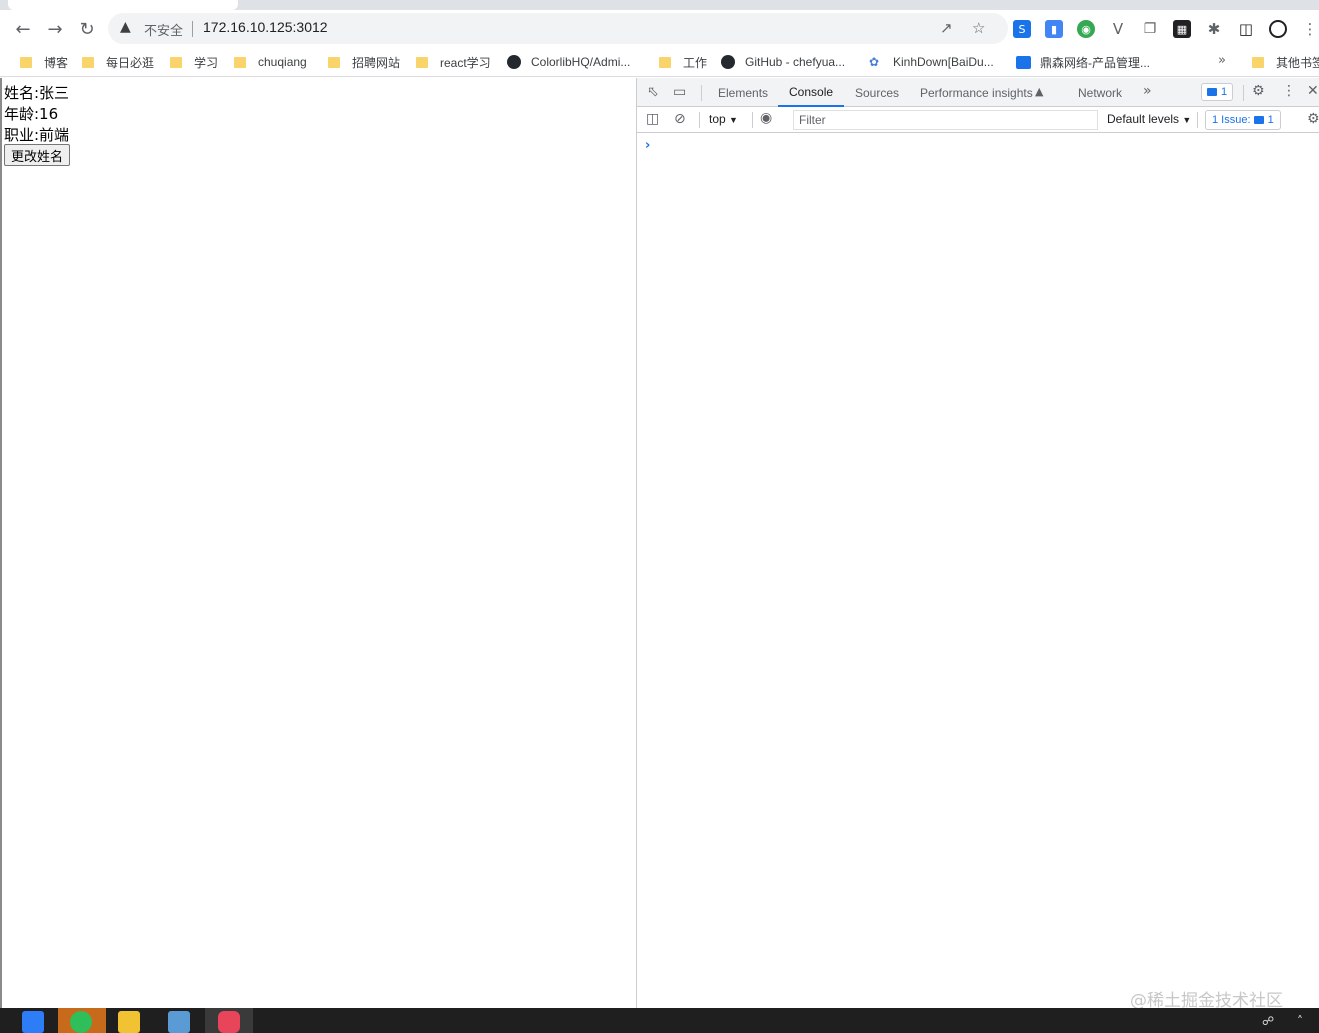  I want to click on profile-avatar-icon, so click(1278, 29).